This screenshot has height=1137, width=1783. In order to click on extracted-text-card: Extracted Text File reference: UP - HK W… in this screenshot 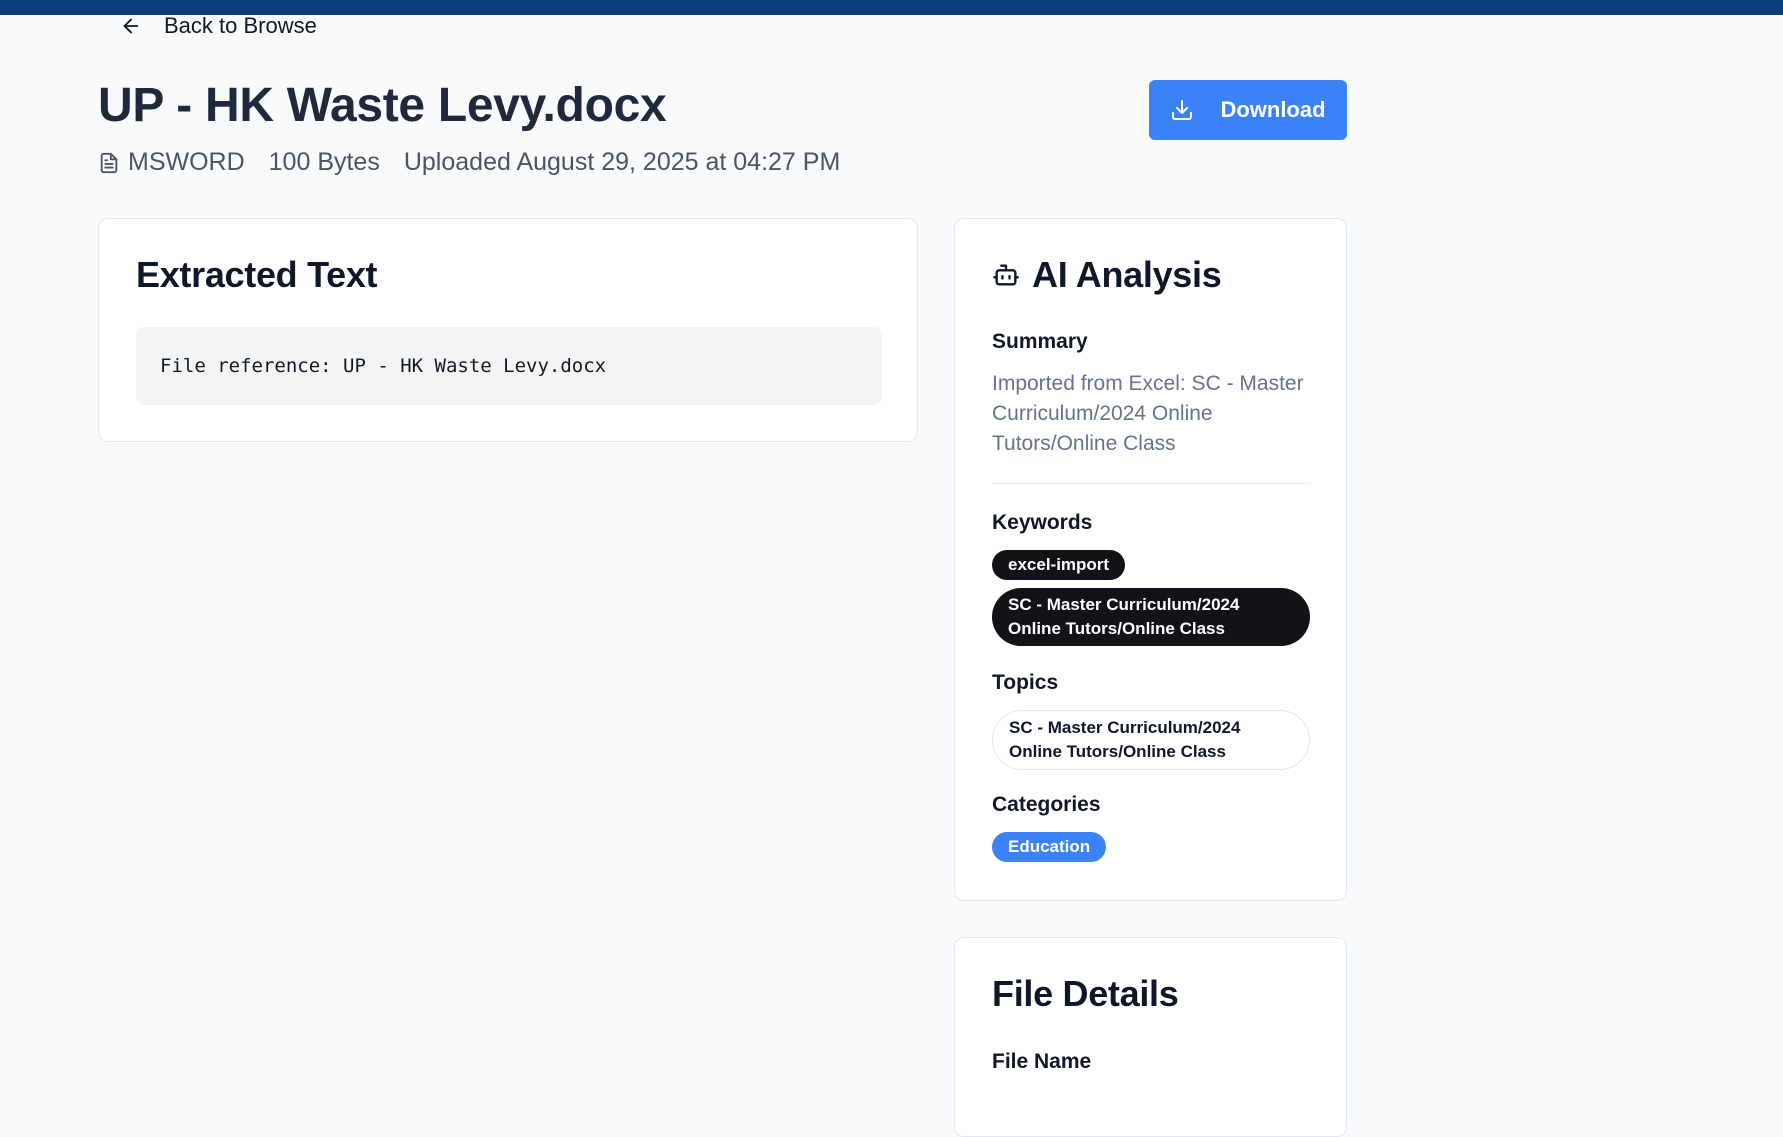, I will do `click(508, 330)`.